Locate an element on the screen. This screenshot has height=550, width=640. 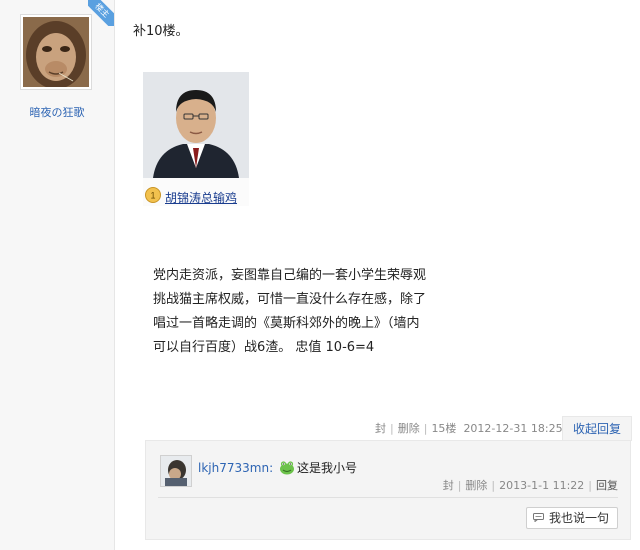
add-comment-label: 我也说一句 is located at coordinates (578, 518).